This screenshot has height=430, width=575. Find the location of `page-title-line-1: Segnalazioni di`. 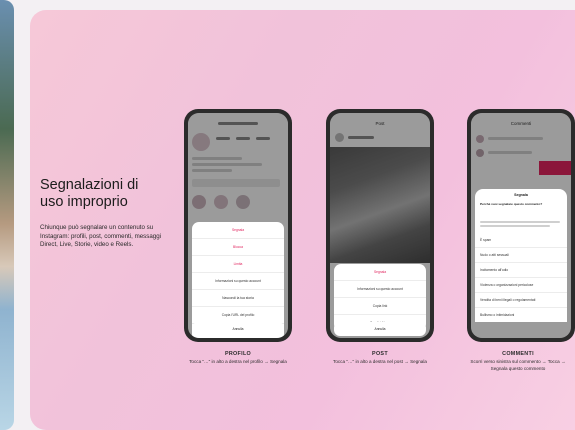

page-title-line-1: Segnalazioni di is located at coordinates (89, 185).